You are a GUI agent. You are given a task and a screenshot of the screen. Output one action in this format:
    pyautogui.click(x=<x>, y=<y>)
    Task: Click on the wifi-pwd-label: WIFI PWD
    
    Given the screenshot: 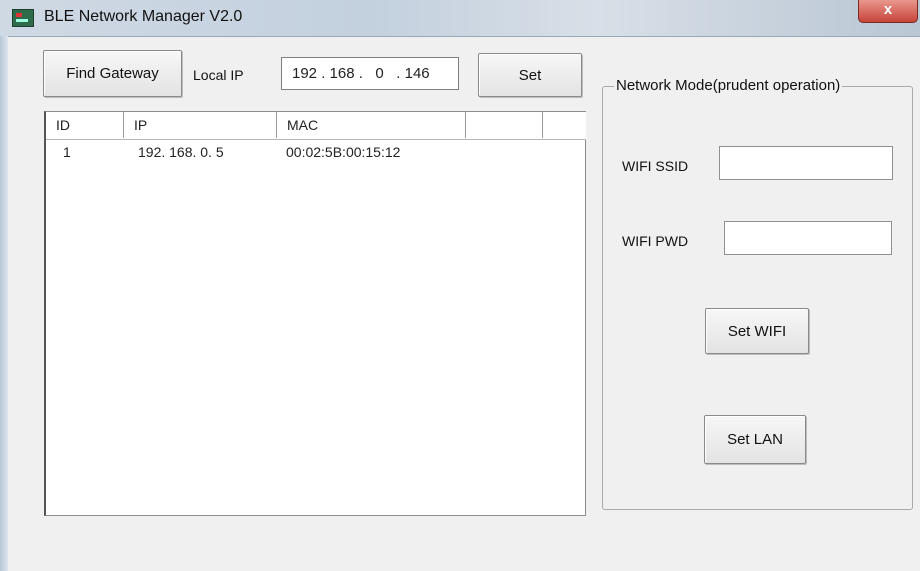 What is the action you would take?
    pyautogui.click(x=655, y=241)
    